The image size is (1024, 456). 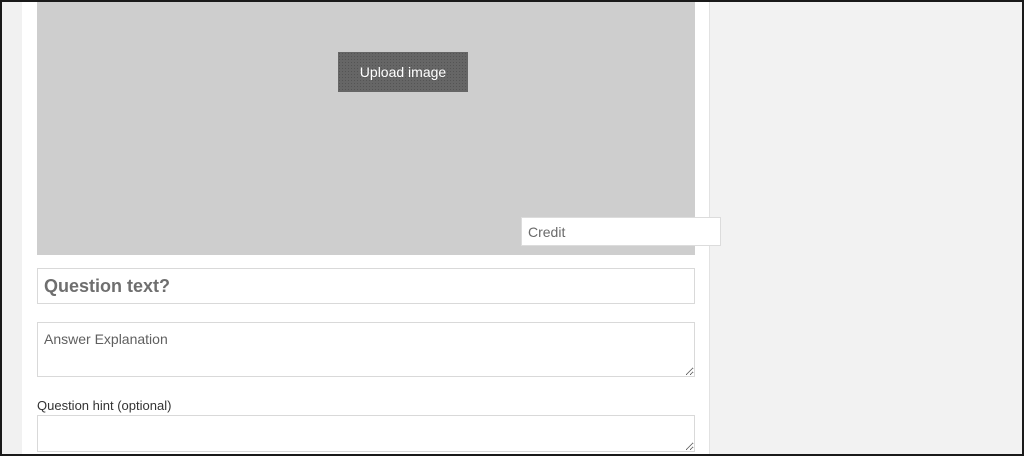 I want to click on upload-image-button: Upload image, so click(x=403, y=72).